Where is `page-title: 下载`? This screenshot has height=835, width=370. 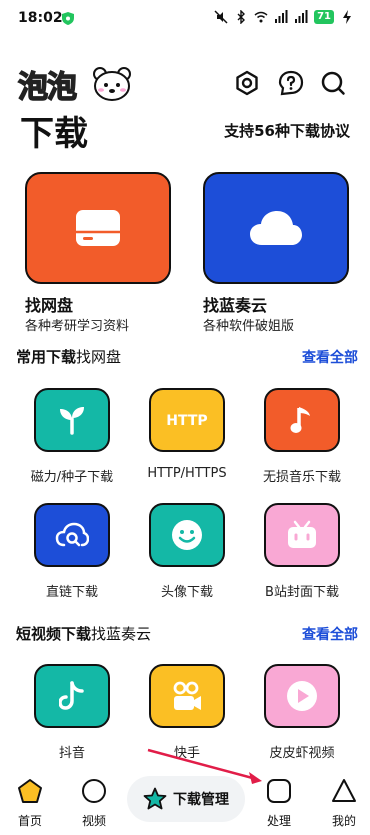
page-title: 下载 is located at coordinates (54, 134).